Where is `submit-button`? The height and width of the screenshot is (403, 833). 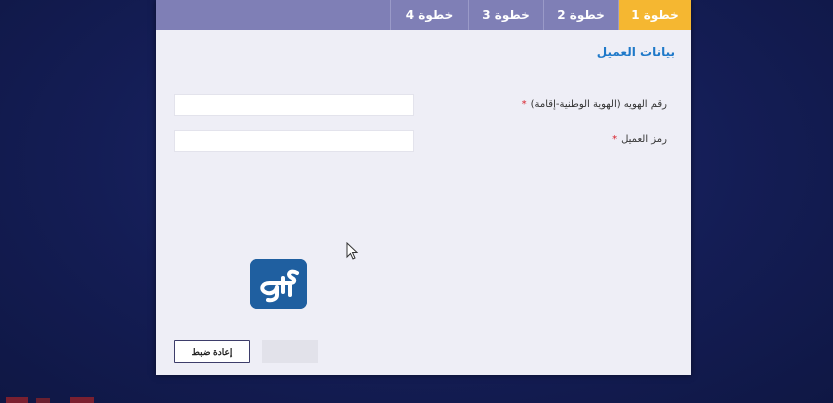
submit-button is located at coordinates (290, 351).